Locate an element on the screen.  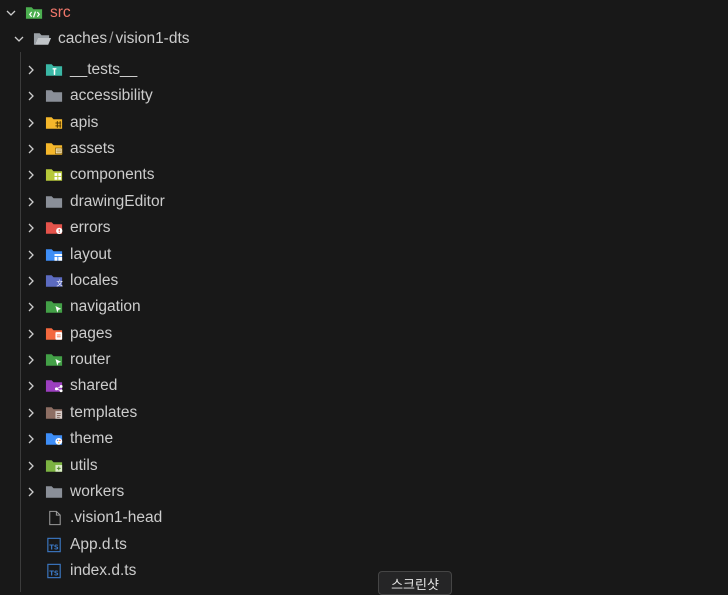
tooltip-text: 스크린샷 is located at coordinates (415, 584).